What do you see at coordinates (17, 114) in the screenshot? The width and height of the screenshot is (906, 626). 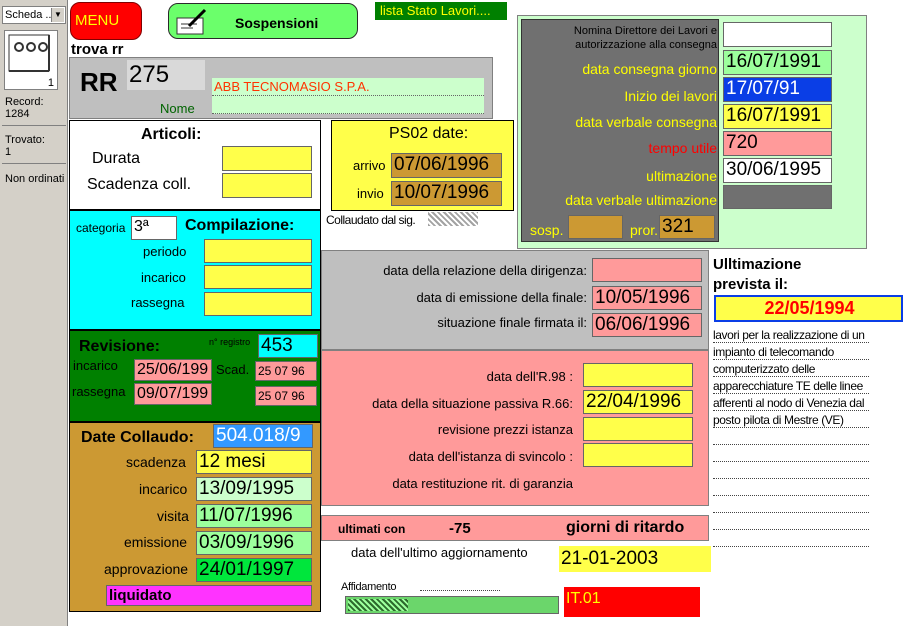 I see `record-value: 1284` at bounding box center [17, 114].